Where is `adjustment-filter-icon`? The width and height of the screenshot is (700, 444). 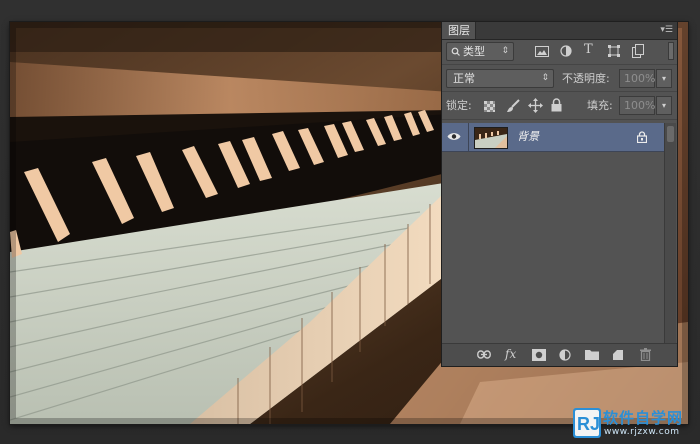
adjustment-filter-icon is located at coordinates (566, 51).